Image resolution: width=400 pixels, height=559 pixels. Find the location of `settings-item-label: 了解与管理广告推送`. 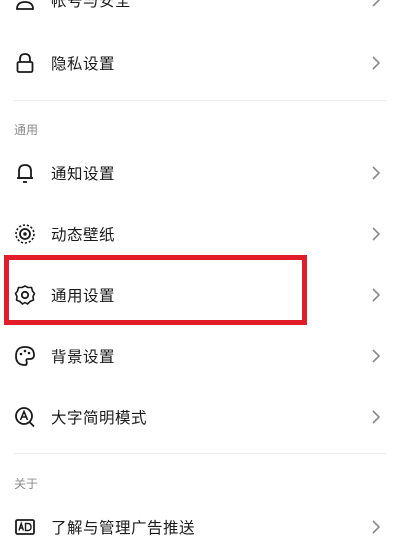

settings-item-label: 了解与管理广告推送 is located at coordinates (123, 528).